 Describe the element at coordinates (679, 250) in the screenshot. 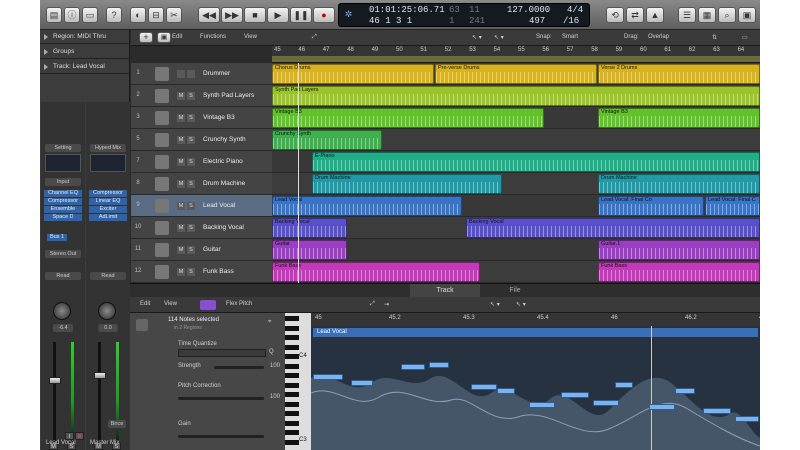

I see `region: Guitar.1` at that location.